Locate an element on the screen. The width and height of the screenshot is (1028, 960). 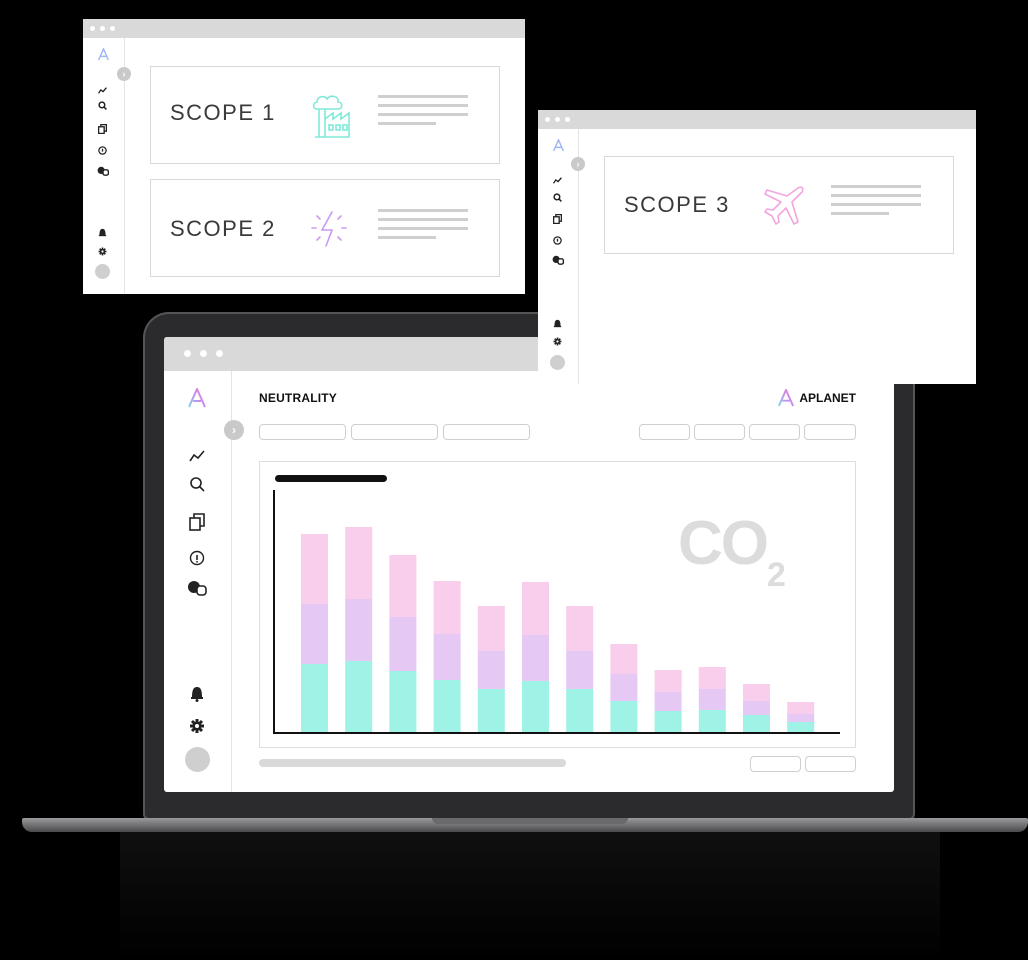
scope-3-card: SCOPE 3 is located at coordinates (779, 205).